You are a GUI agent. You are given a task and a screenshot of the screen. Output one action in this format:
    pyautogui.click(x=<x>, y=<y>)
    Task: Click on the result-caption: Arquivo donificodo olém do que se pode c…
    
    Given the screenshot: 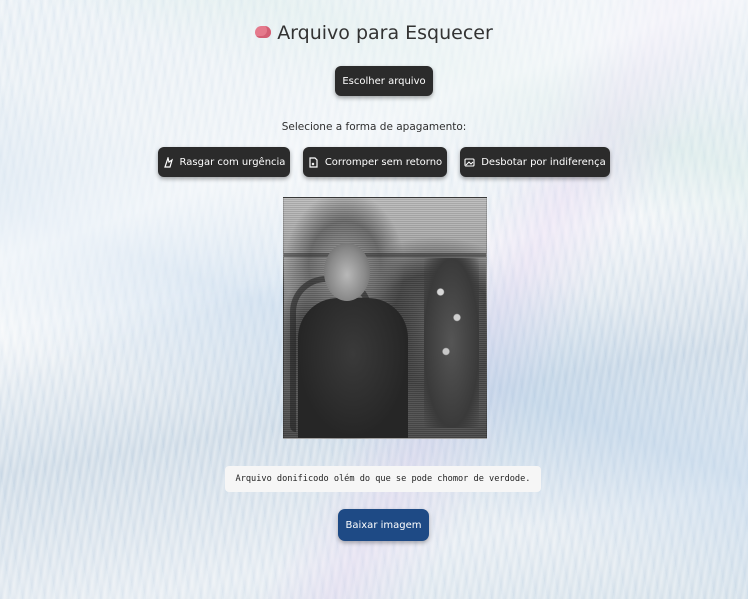 What is the action you would take?
    pyautogui.click(x=383, y=479)
    